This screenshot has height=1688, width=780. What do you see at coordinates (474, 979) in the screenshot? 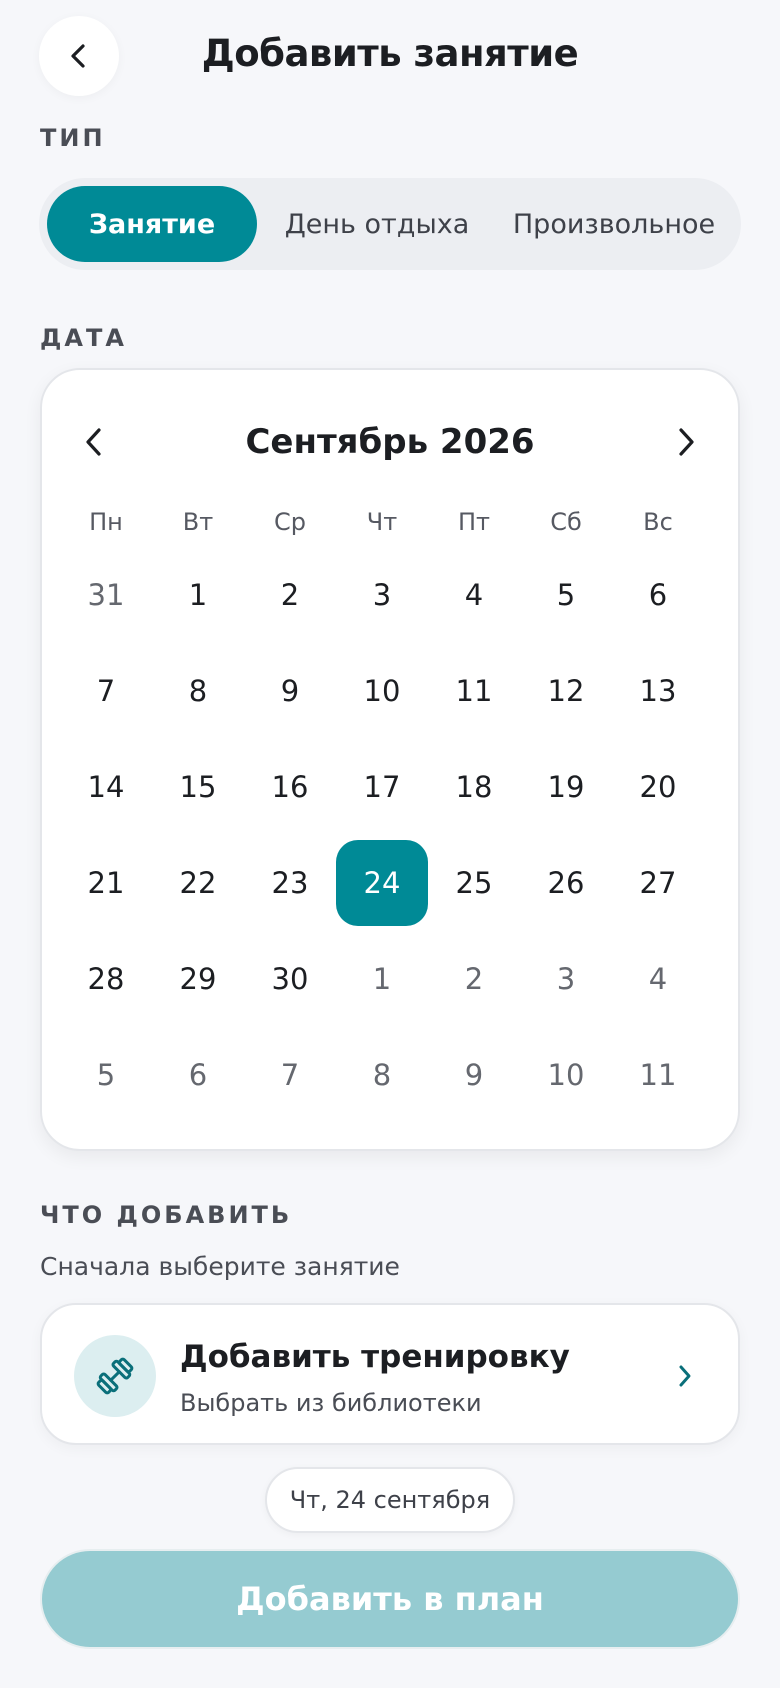
I see `calendar-day-outside-month: 2` at bounding box center [474, 979].